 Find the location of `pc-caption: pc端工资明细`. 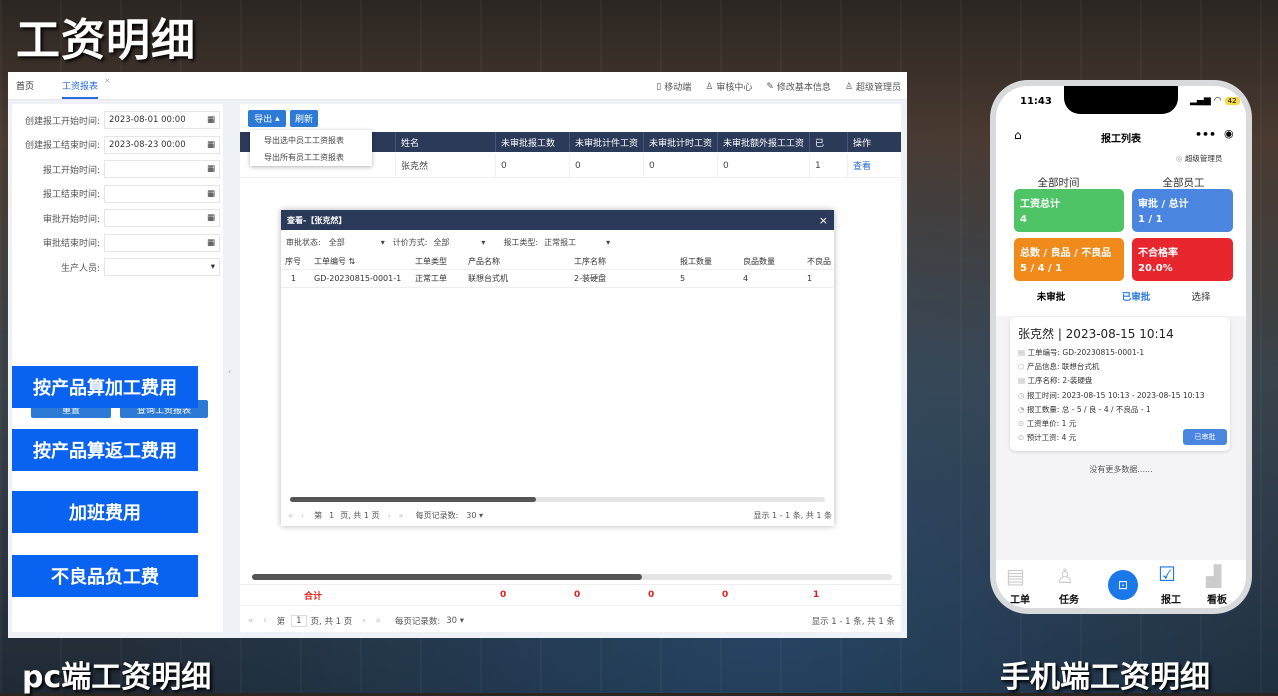

pc-caption: pc端工资明细 is located at coordinates (117, 677).